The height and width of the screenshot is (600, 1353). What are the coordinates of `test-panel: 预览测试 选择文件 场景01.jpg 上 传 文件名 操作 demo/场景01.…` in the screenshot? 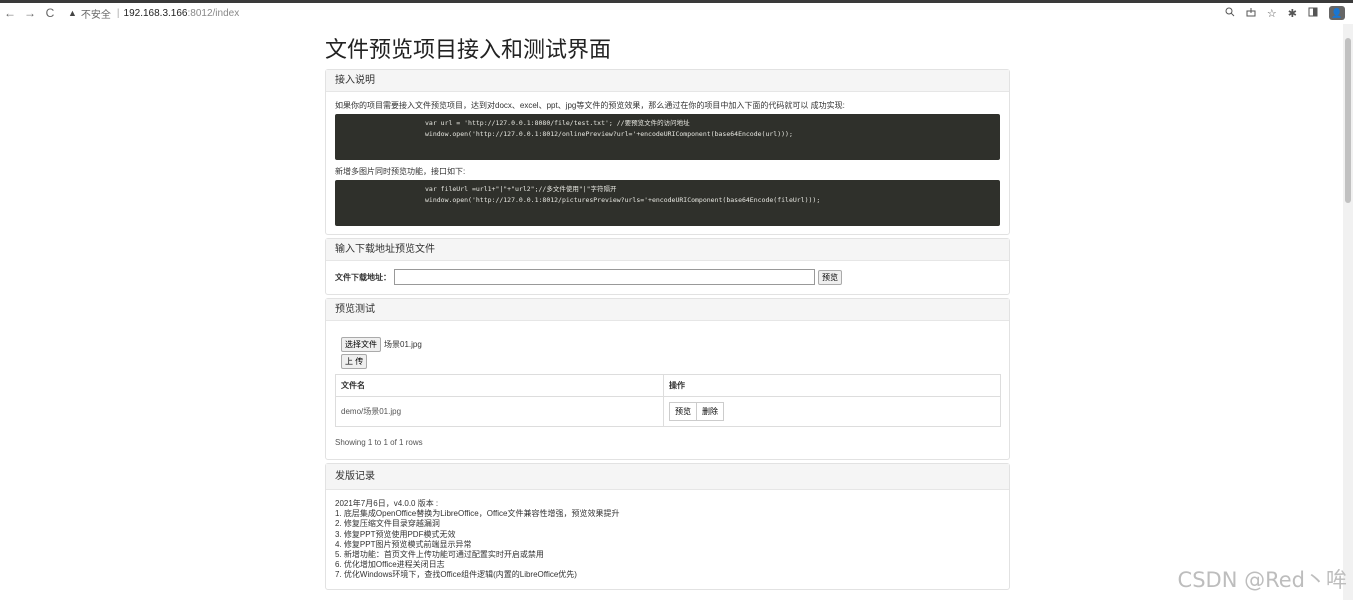 It's located at (667, 379).